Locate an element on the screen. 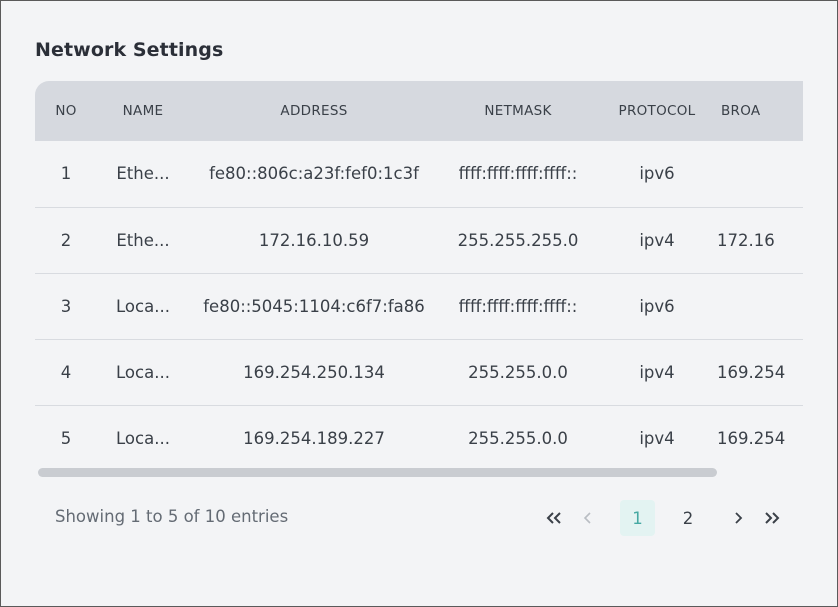  cell-address: 172.16.10.59 is located at coordinates (314, 240).